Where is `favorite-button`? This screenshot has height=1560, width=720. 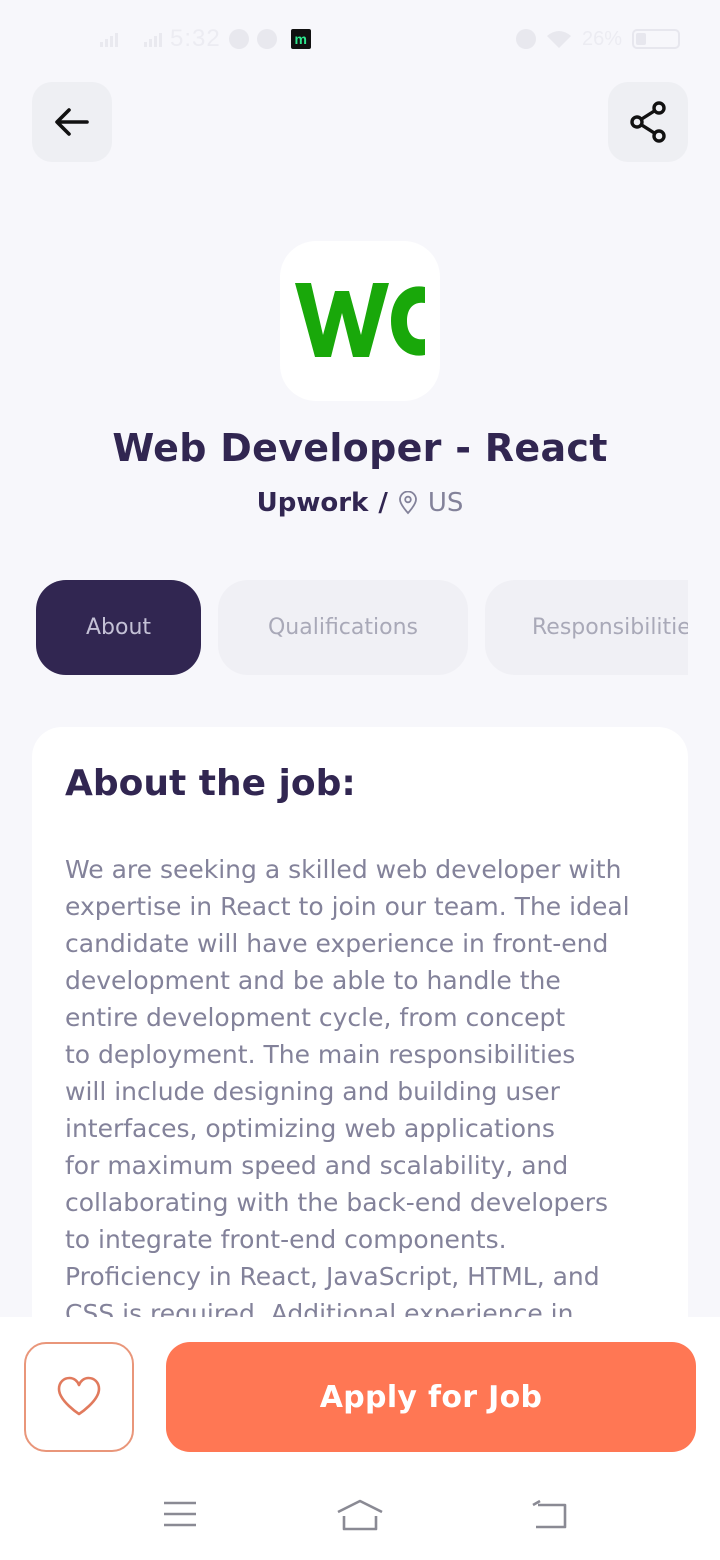 favorite-button is located at coordinates (79, 1397).